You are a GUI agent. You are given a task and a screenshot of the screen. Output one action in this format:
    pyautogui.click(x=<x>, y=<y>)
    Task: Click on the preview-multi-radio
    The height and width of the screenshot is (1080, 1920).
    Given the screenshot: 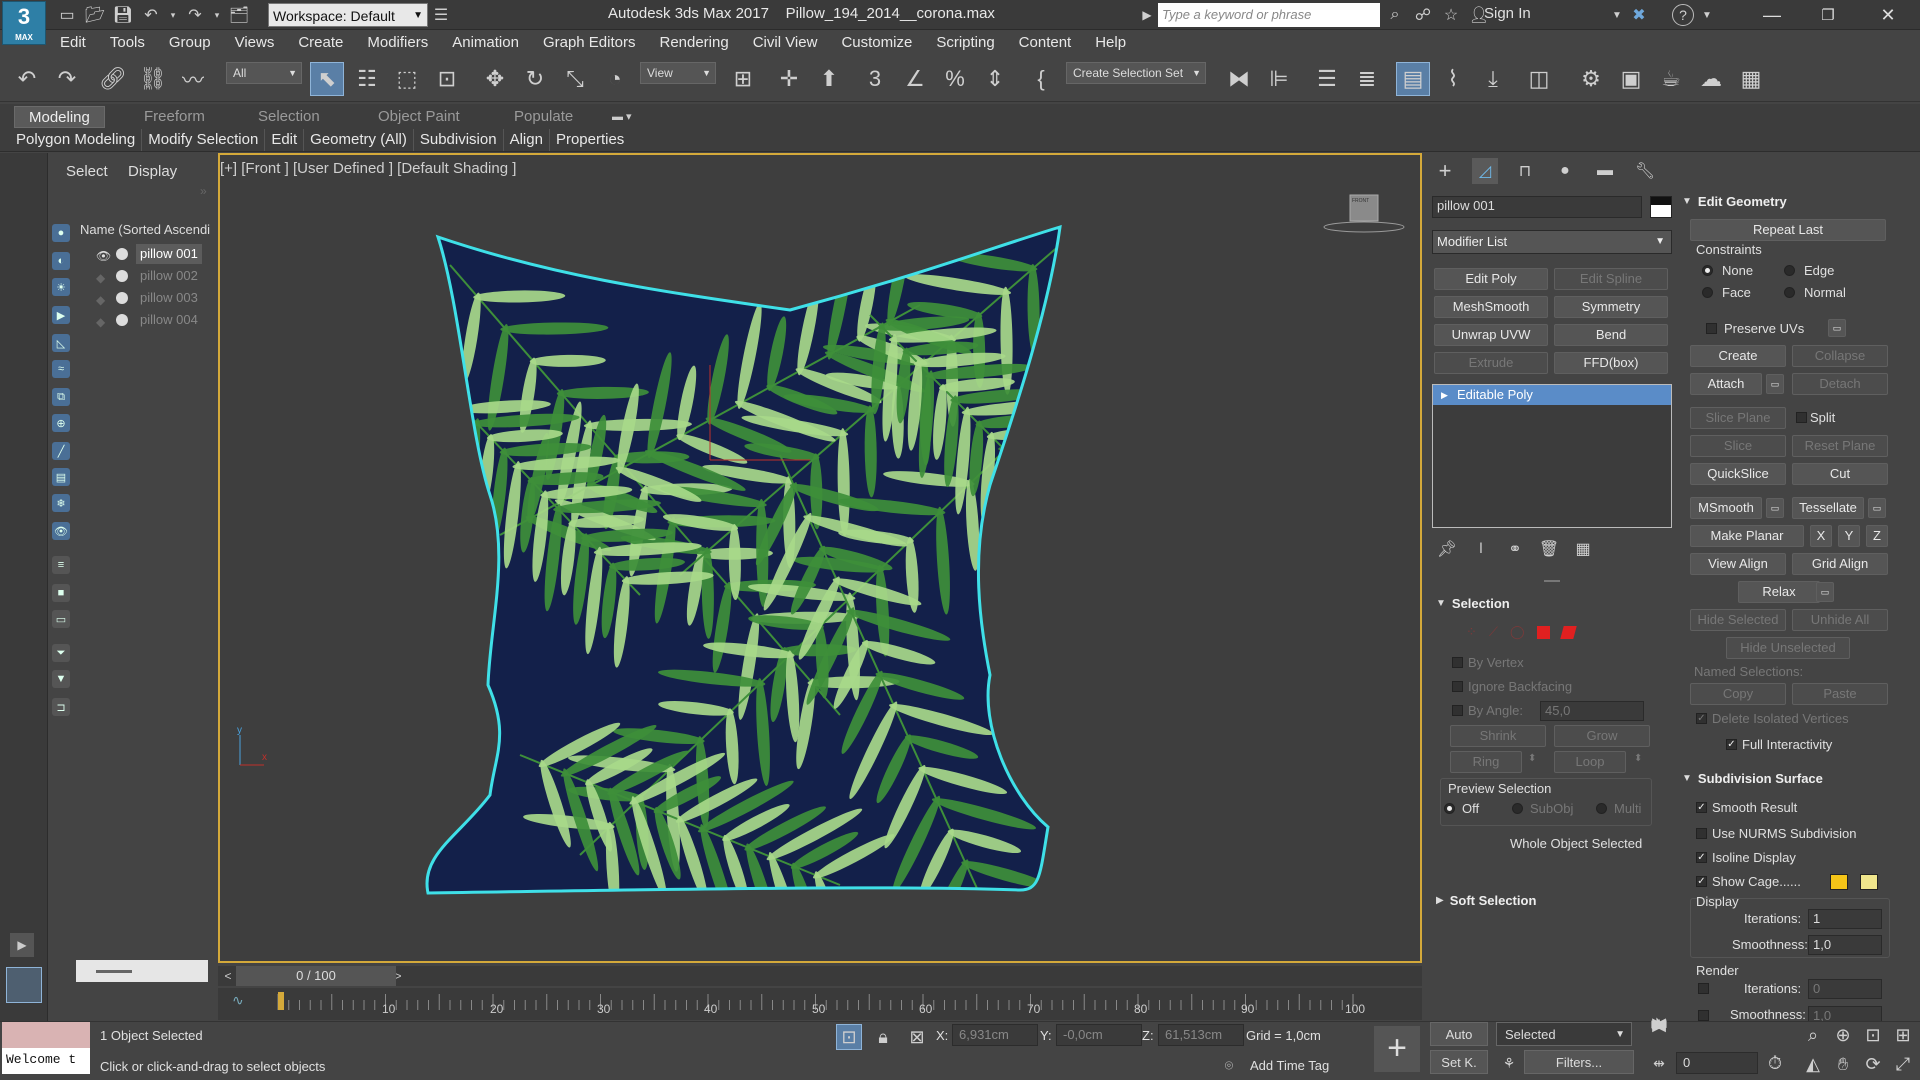 What is the action you would take?
    pyautogui.click(x=1601, y=808)
    